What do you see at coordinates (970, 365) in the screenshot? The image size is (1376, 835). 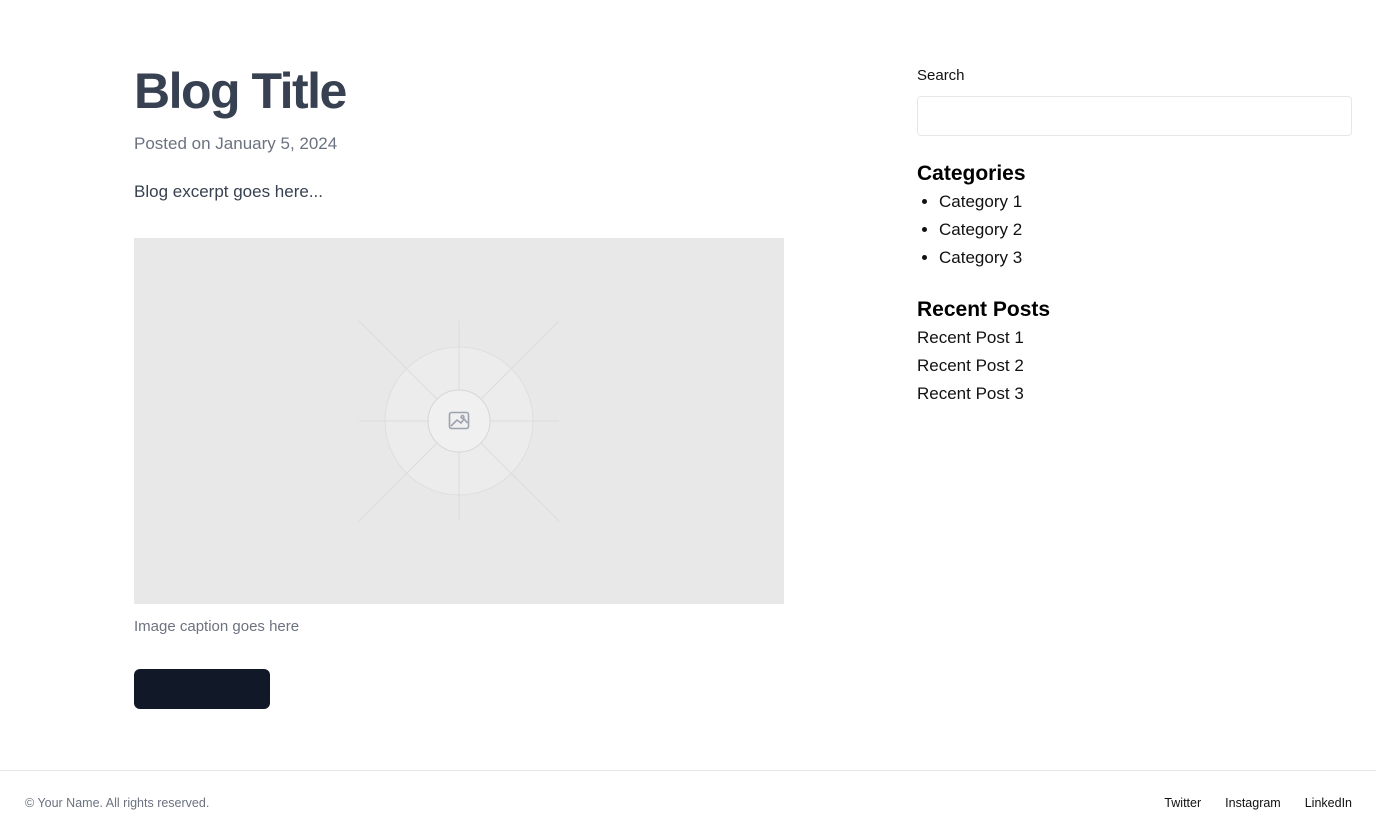 I see `recent-post-link: Recent Post 2` at bounding box center [970, 365].